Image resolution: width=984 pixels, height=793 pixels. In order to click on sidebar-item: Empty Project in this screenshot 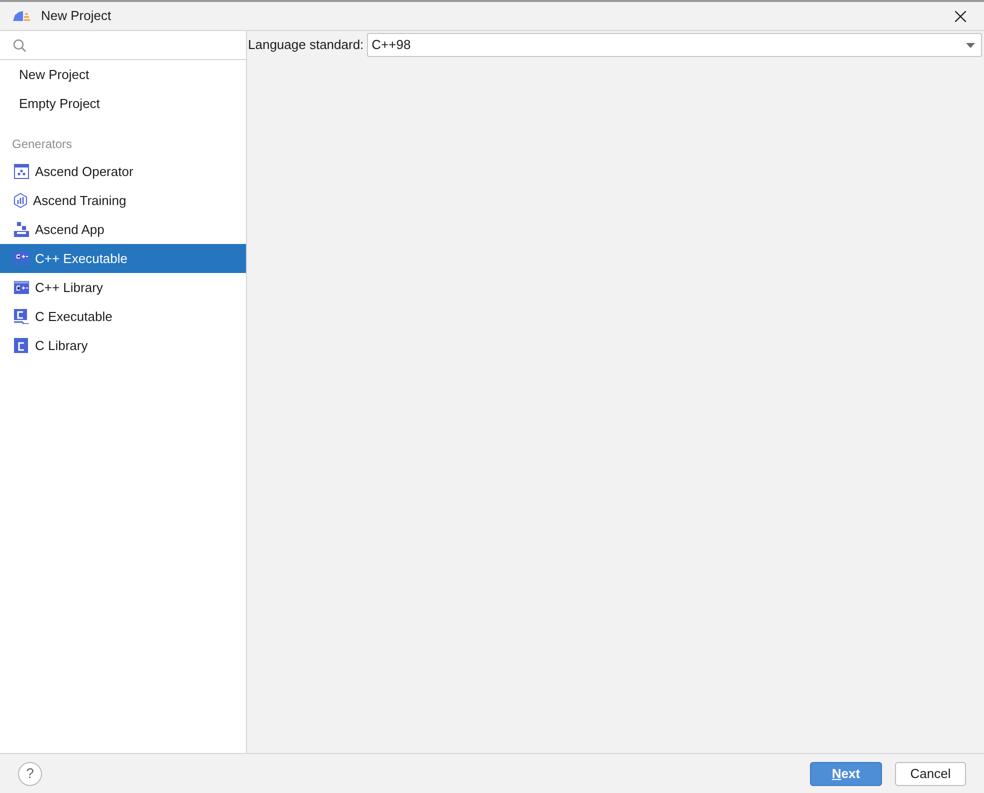, I will do `click(123, 103)`.